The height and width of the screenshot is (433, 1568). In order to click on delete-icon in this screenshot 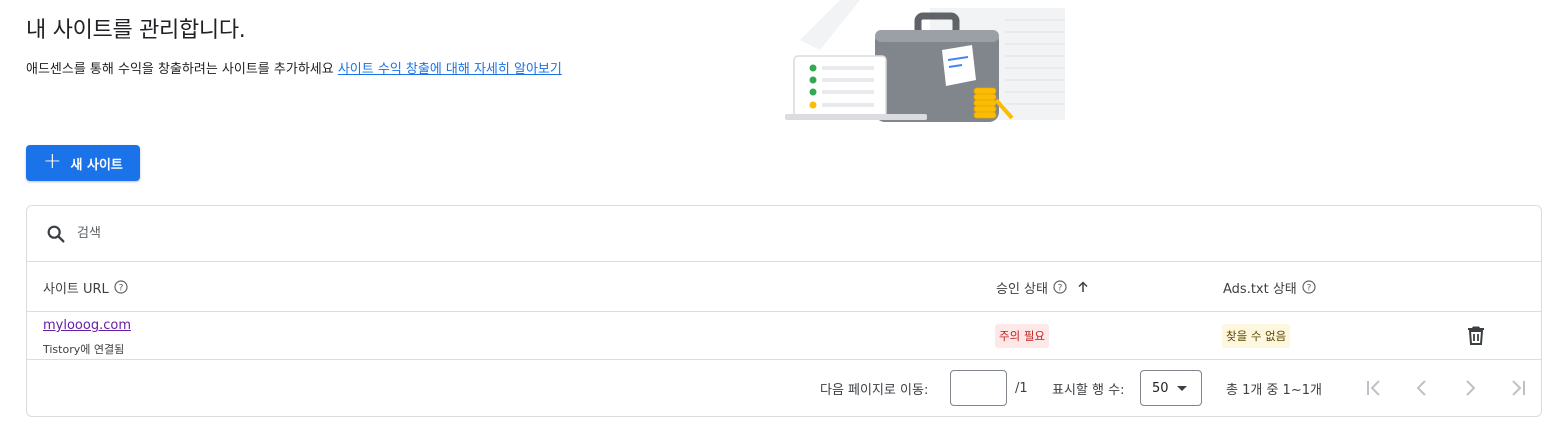, I will do `click(1476, 335)`.